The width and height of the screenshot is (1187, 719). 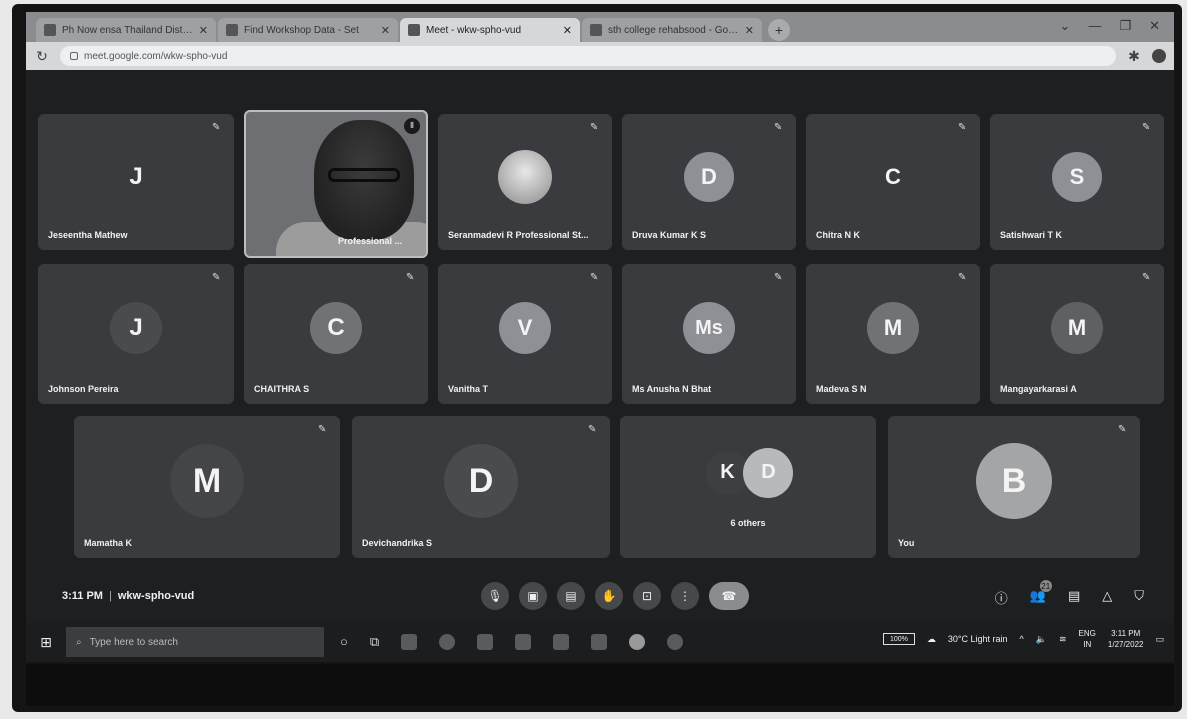 What do you see at coordinates (83, 389) in the screenshot?
I see `participant-name: Johnson Pereira` at bounding box center [83, 389].